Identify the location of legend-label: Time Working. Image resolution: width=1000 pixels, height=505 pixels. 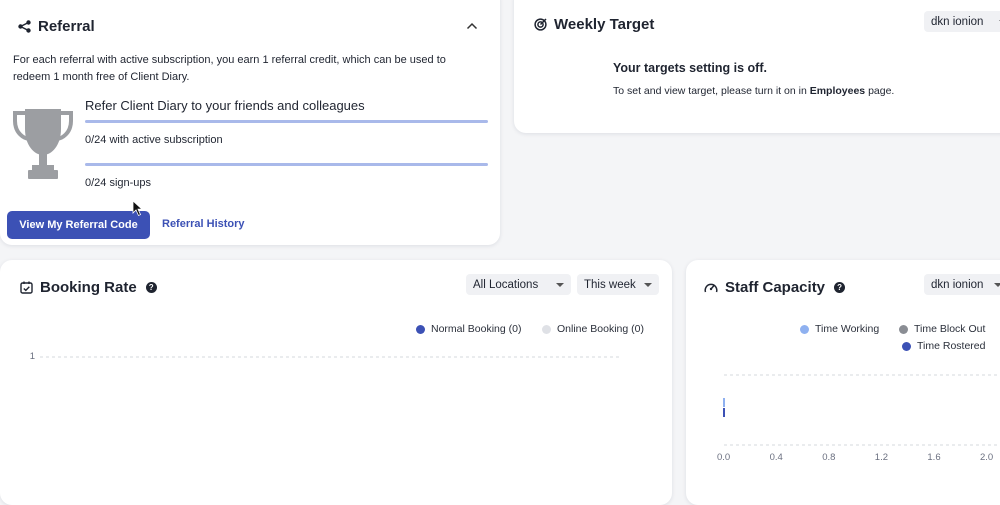
(847, 329).